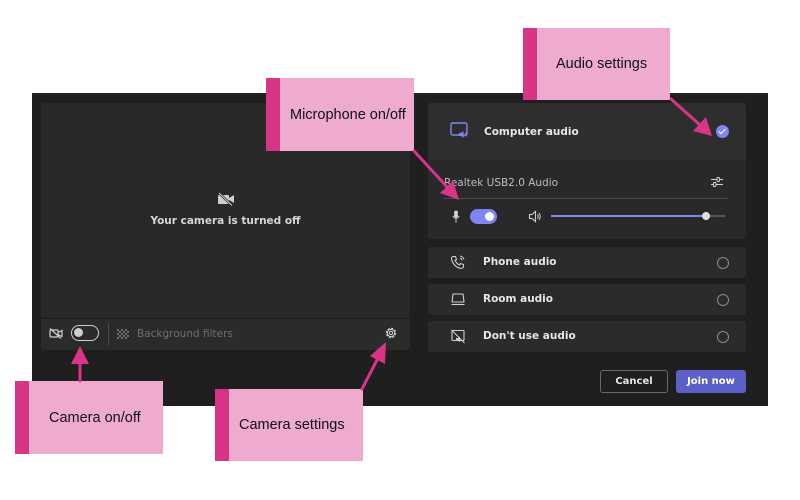 Image resolution: width=800 pixels, height=500 pixels. Describe the element at coordinates (373, 366) in the screenshot. I see `arrow-camera-settings` at that location.